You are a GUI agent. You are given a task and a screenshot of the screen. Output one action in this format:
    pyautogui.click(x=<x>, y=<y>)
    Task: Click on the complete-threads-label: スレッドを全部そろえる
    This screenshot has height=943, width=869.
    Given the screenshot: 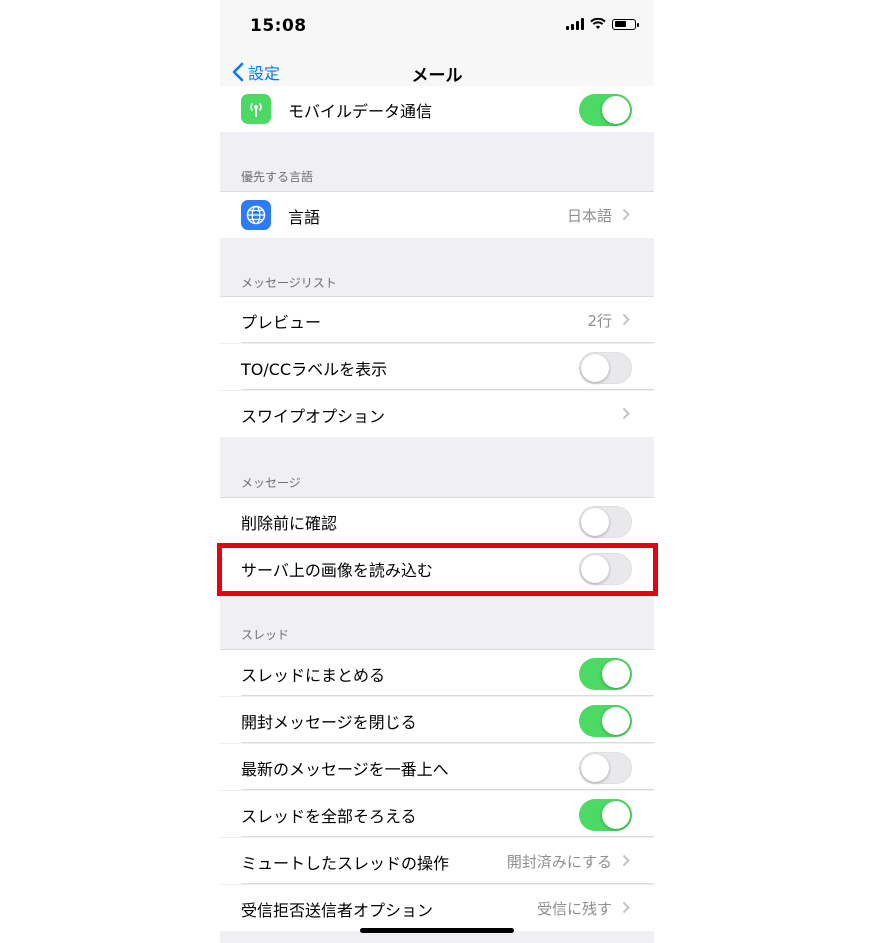 What is the action you would take?
    pyautogui.click(x=329, y=816)
    